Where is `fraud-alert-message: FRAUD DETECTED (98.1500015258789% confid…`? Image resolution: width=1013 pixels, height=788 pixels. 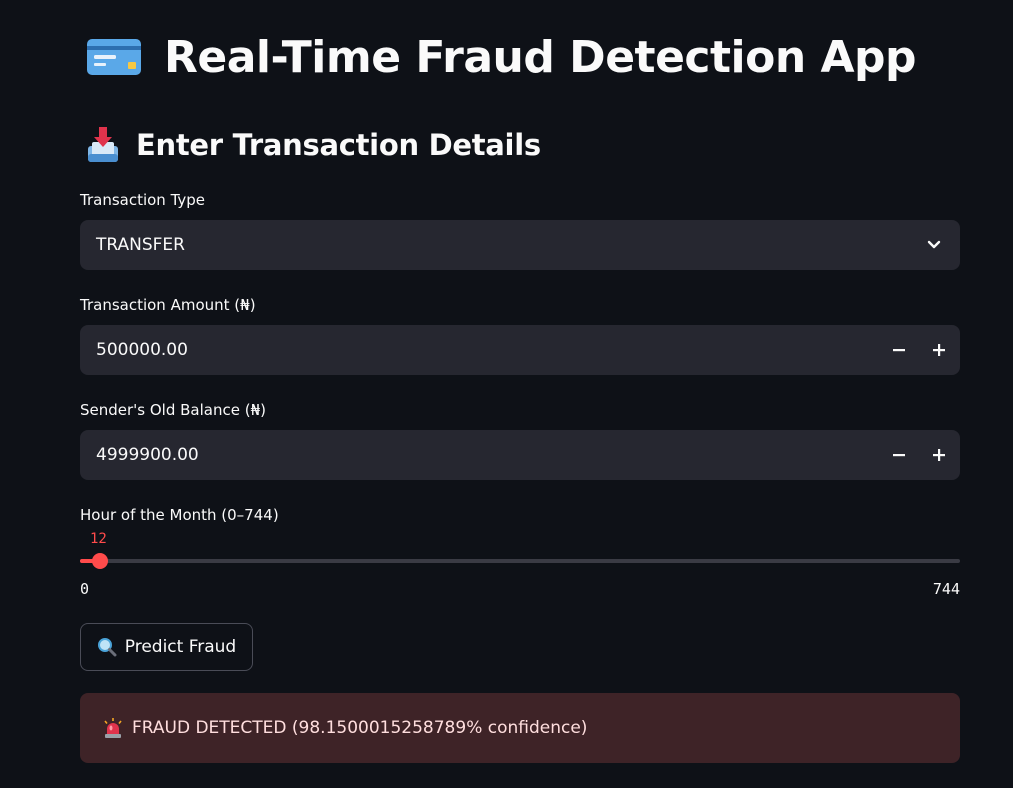 fraud-alert-message: FRAUD DETECTED (98.1500015258789% confid… is located at coordinates (360, 728).